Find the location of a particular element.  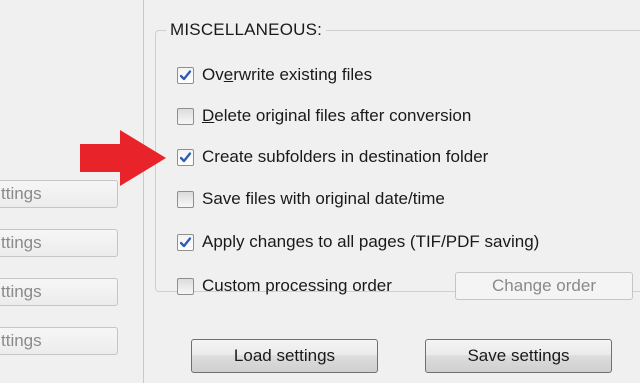

left-settings-button-3: ttings is located at coordinates (59, 292).